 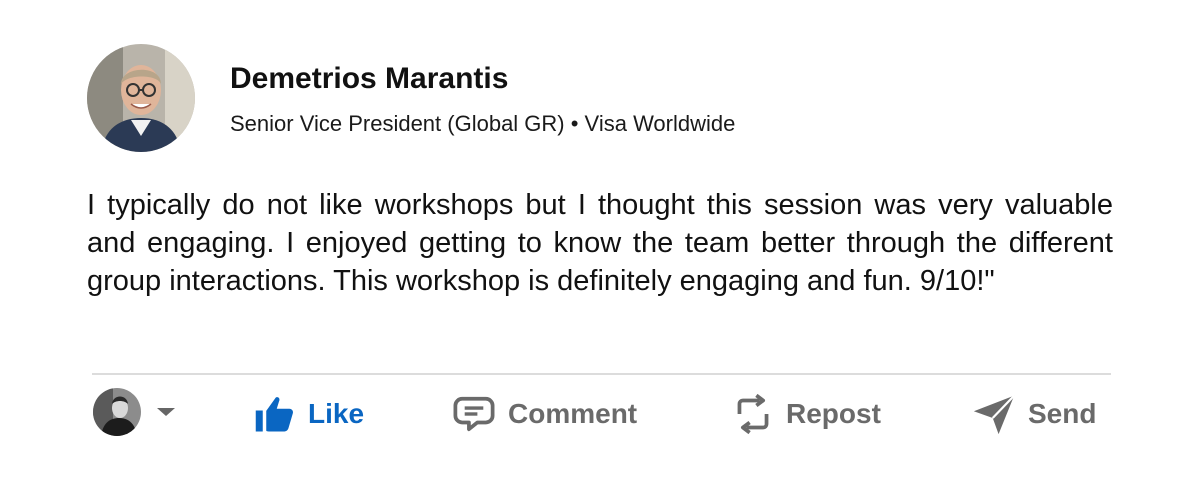 I want to click on comment-button: Comment, so click(x=544, y=414).